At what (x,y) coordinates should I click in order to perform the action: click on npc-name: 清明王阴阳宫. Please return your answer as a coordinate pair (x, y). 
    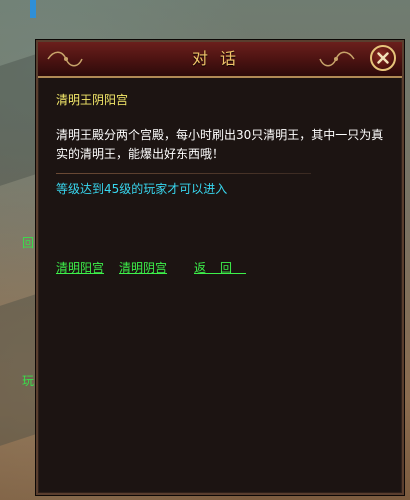
    Looking at the image, I should click on (92, 100).